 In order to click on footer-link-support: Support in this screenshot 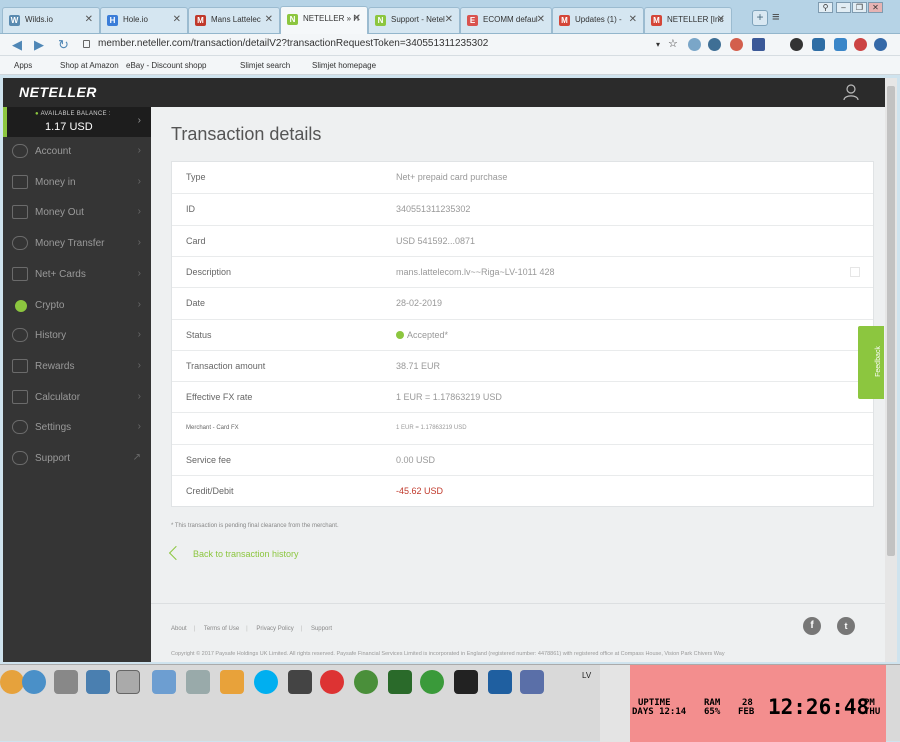, I will do `click(321, 629)`.